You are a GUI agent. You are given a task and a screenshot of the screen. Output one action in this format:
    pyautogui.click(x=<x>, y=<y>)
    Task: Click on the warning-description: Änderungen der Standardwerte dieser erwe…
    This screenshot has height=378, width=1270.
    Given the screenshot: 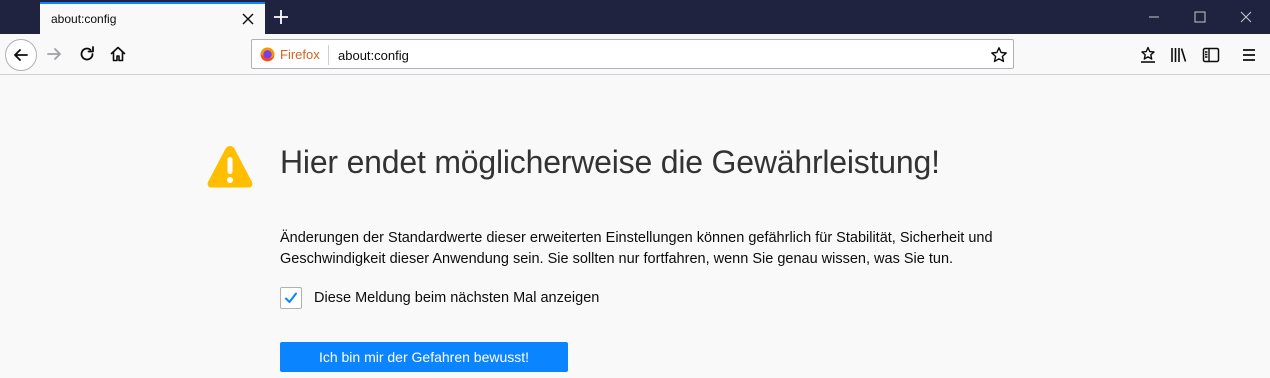 What is the action you would take?
    pyautogui.click(x=636, y=248)
    